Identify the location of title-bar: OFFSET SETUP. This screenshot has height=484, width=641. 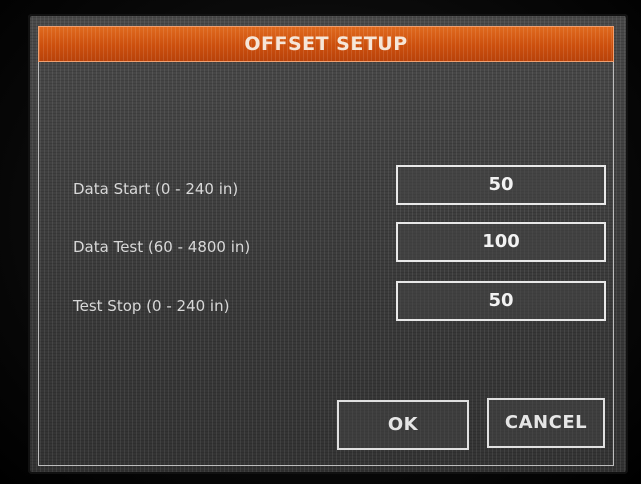
(326, 44).